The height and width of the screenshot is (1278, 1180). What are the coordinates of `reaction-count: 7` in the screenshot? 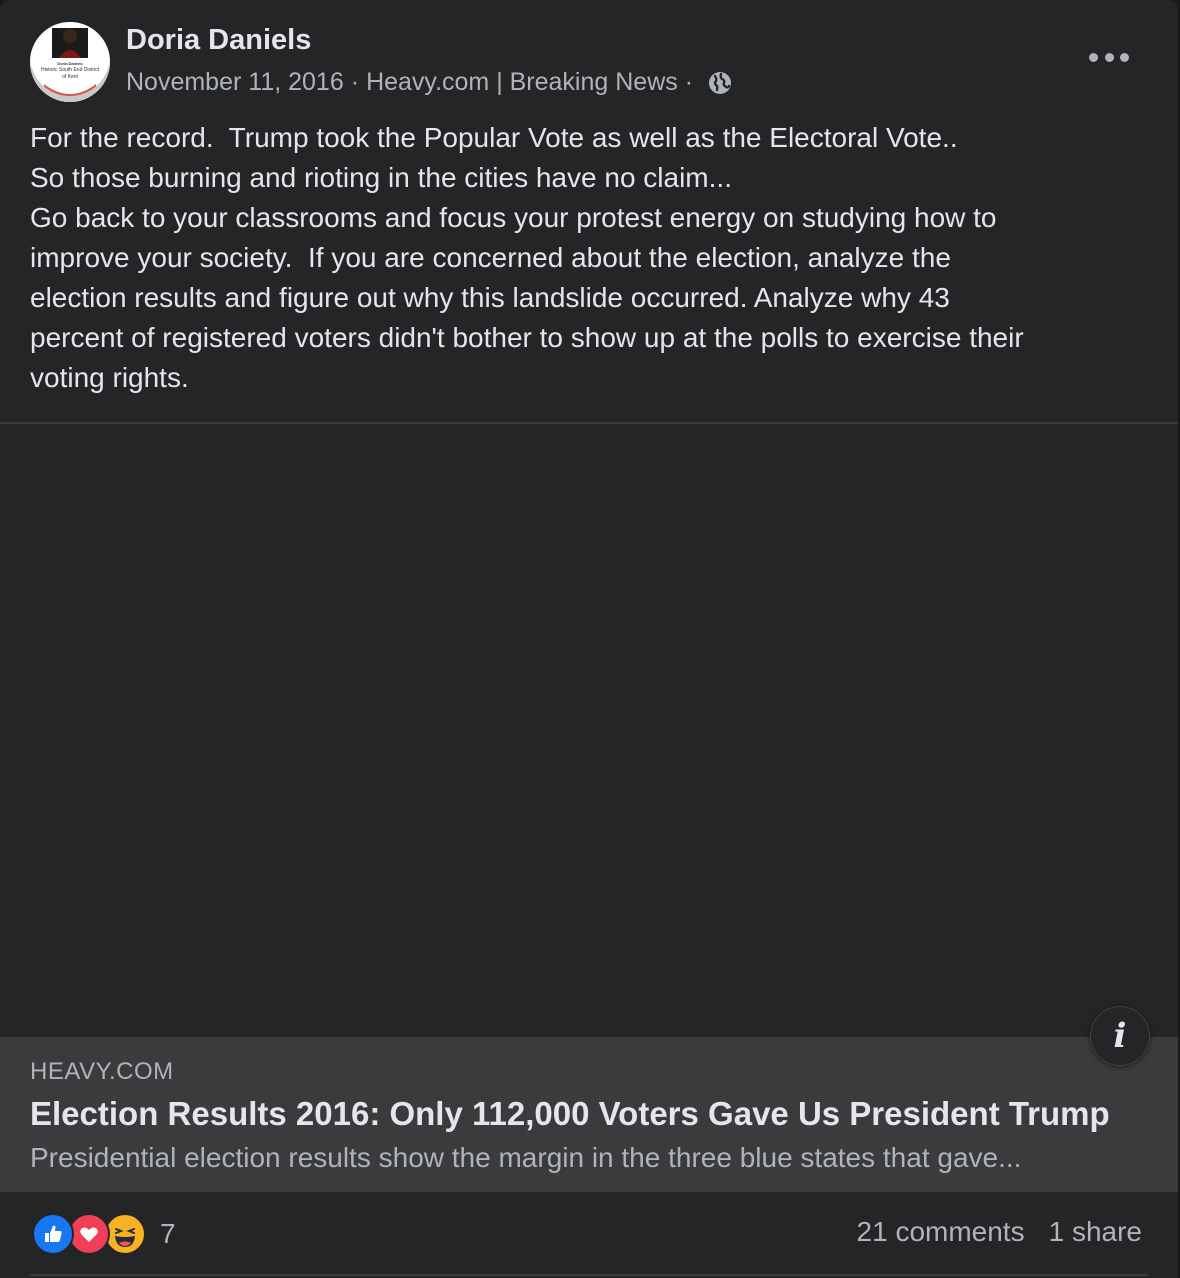 It's located at (168, 1234).